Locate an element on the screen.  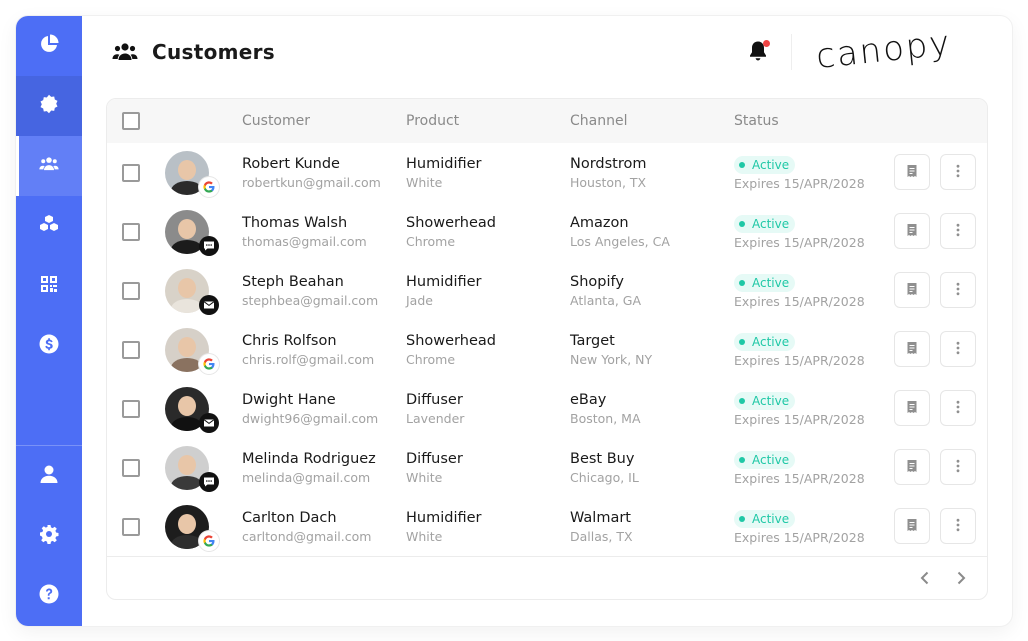
channel-cell: Nordstrom Houston, TX is located at coordinates (652, 173).